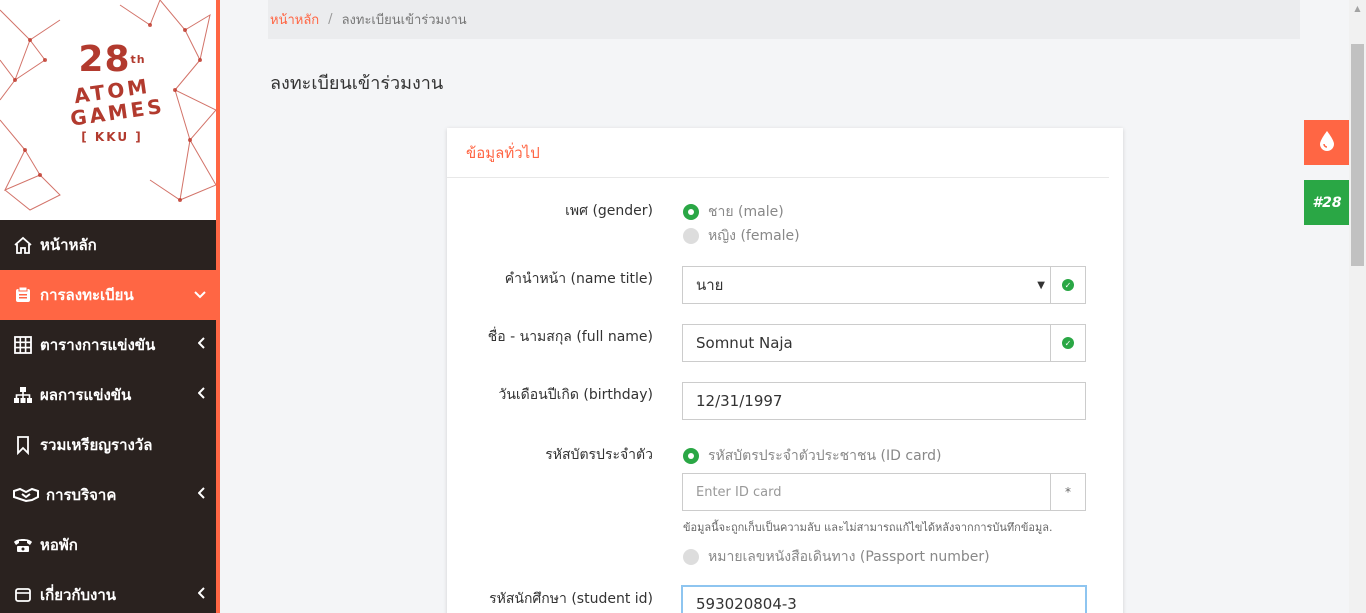 The image size is (1366, 613). I want to click on register-icon, so click(23, 295).